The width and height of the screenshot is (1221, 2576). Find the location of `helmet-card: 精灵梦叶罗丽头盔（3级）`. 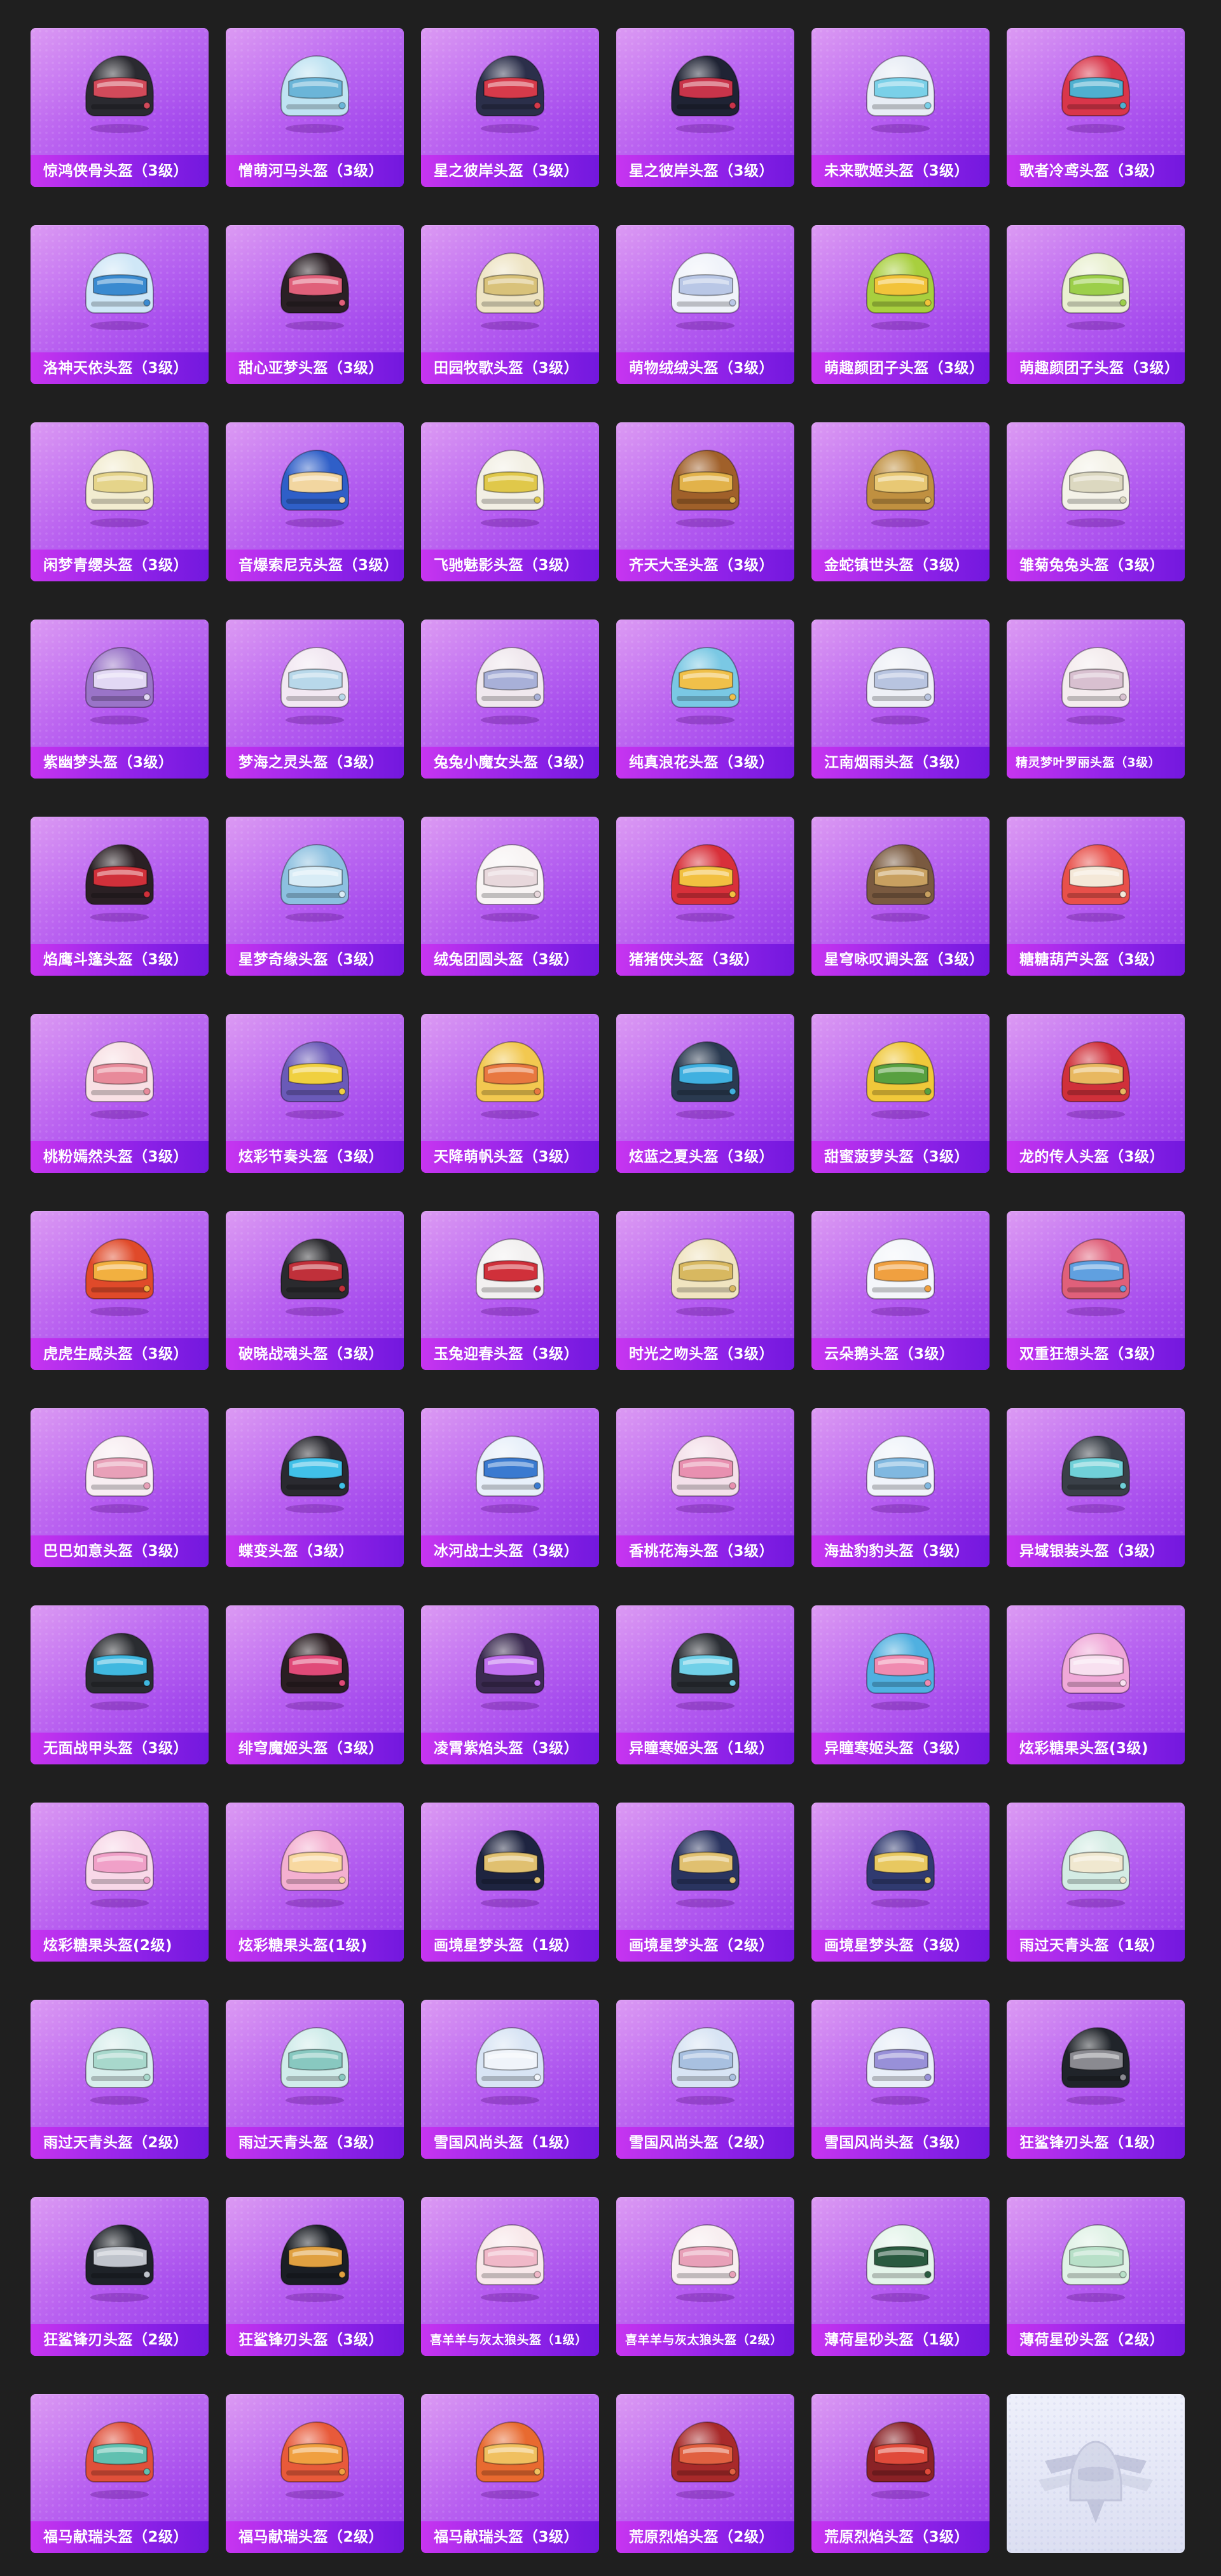

helmet-card: 精灵梦叶罗丽头盔（3级） is located at coordinates (1096, 699).